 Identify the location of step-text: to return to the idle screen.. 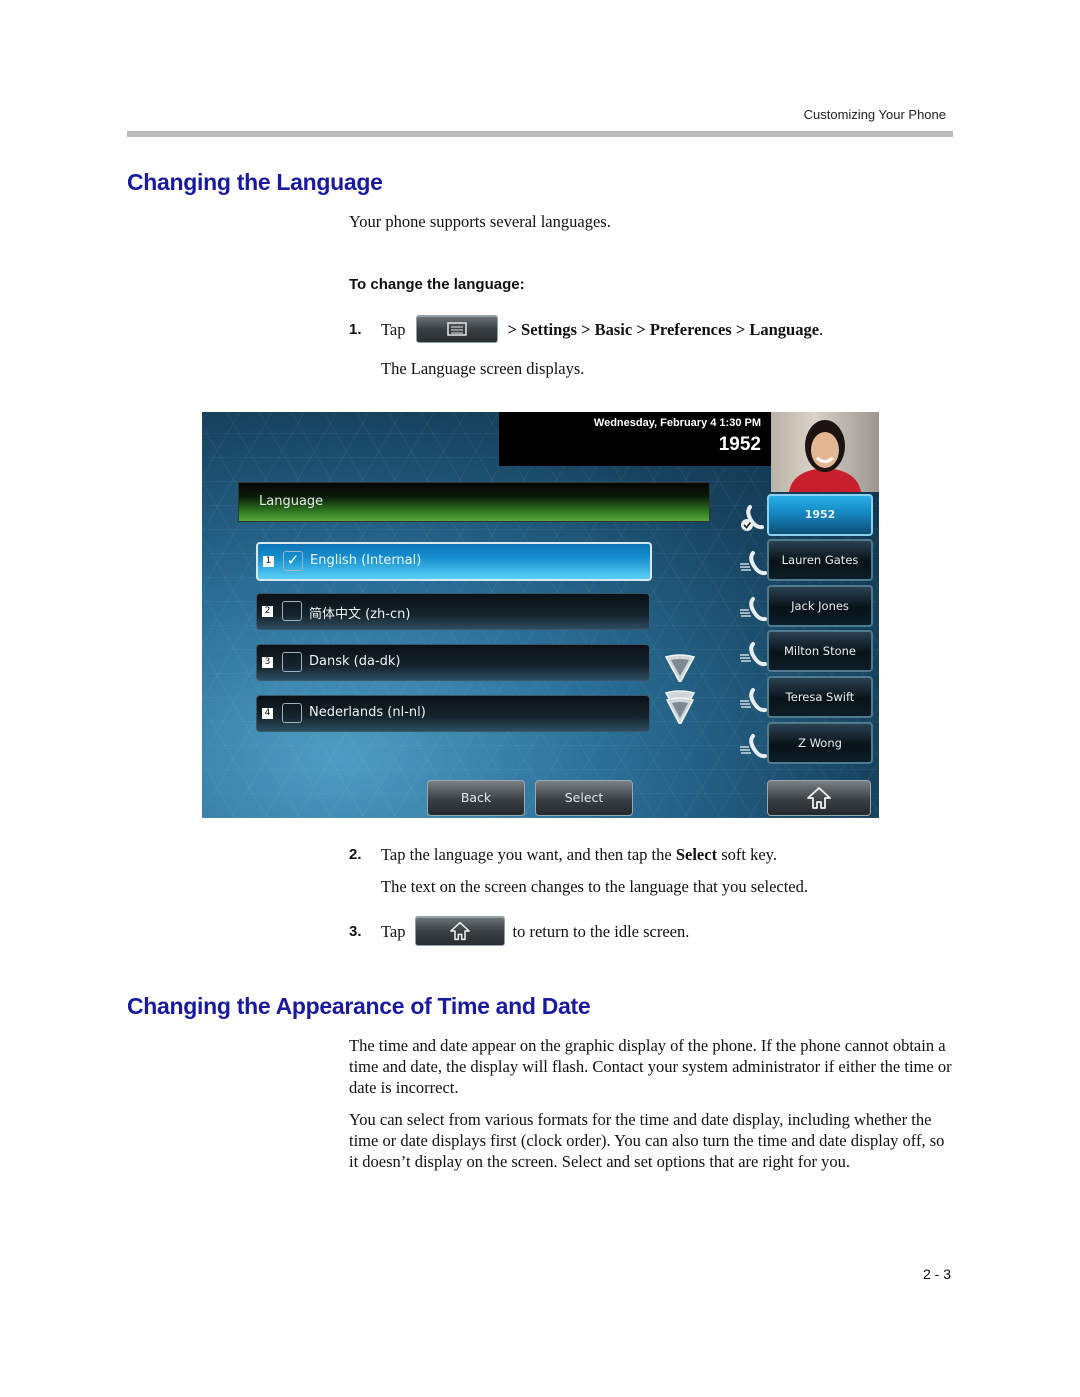
(601, 931).